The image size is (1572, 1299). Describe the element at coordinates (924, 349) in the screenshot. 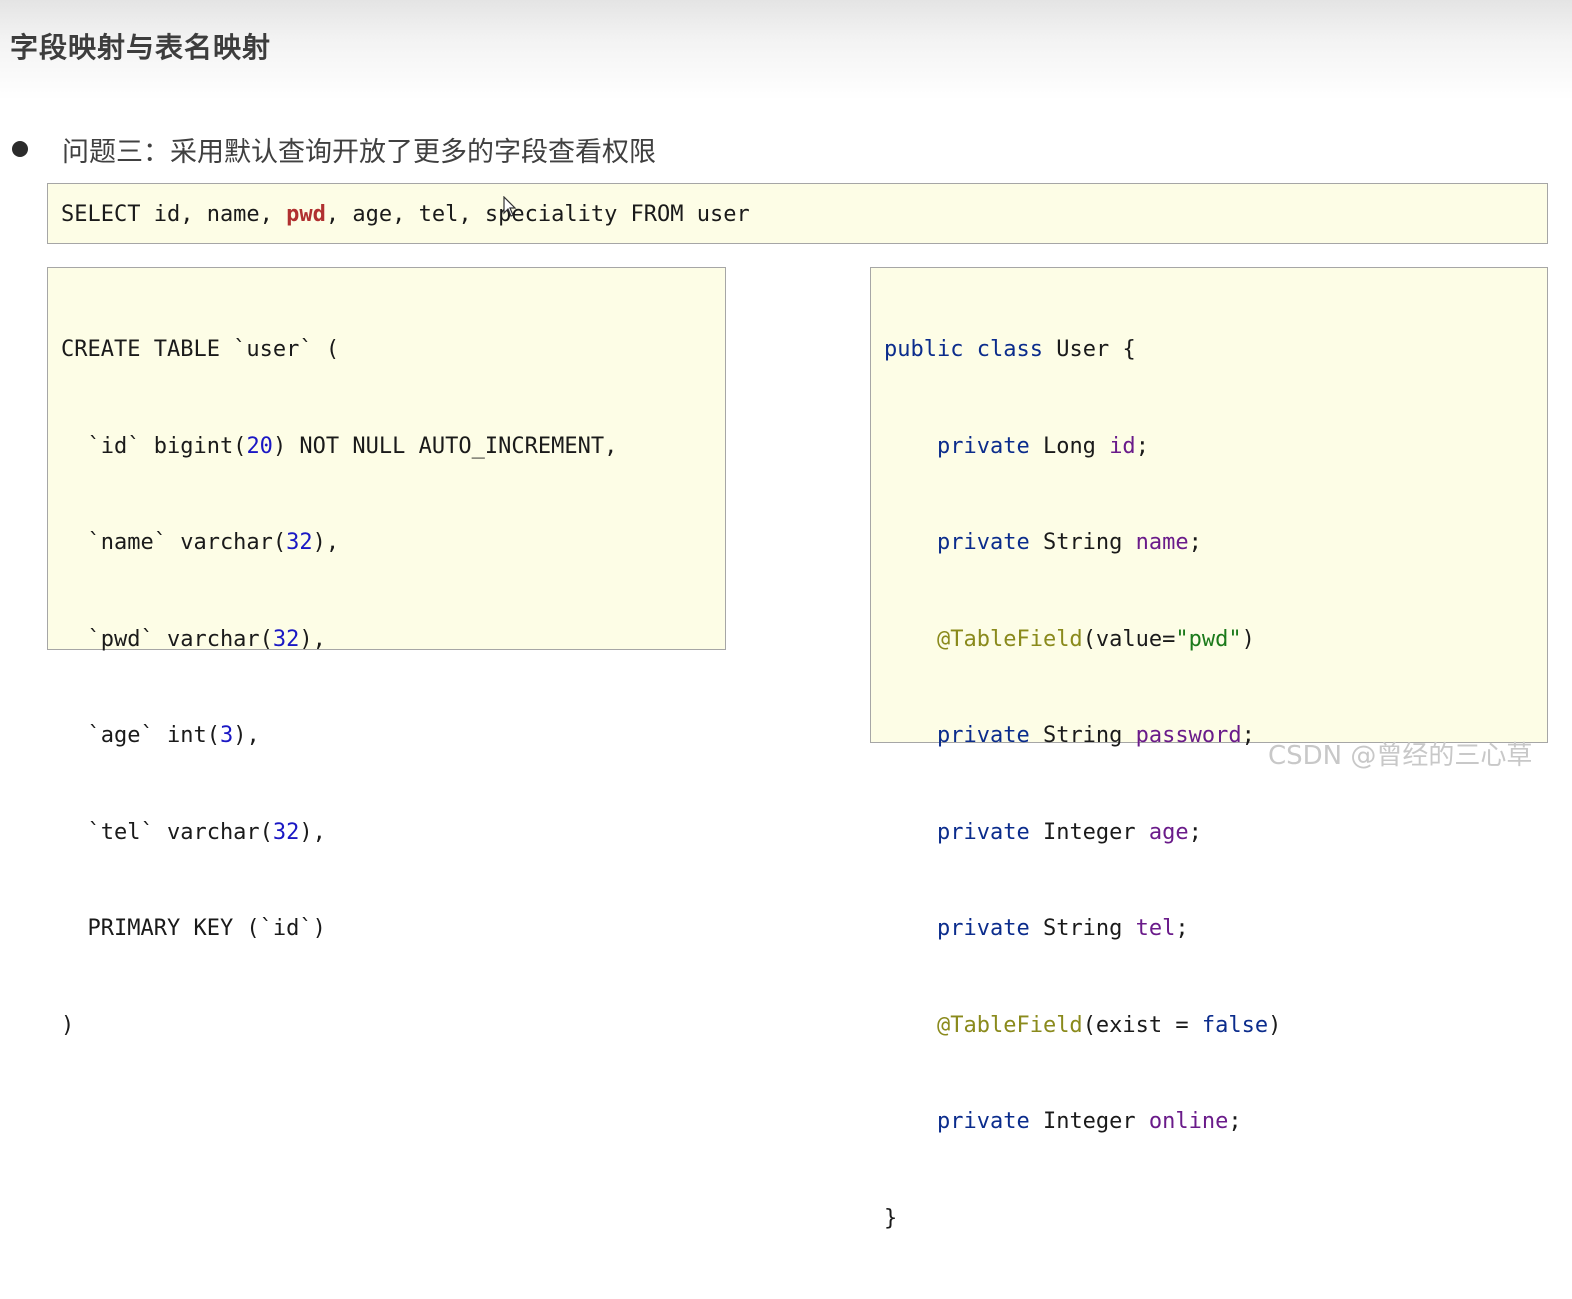

I see `code-keyword: public` at that location.